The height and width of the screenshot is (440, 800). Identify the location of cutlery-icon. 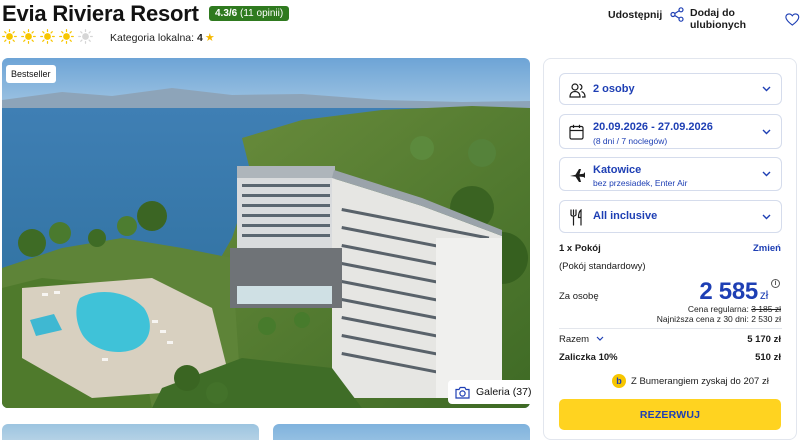
(576, 217).